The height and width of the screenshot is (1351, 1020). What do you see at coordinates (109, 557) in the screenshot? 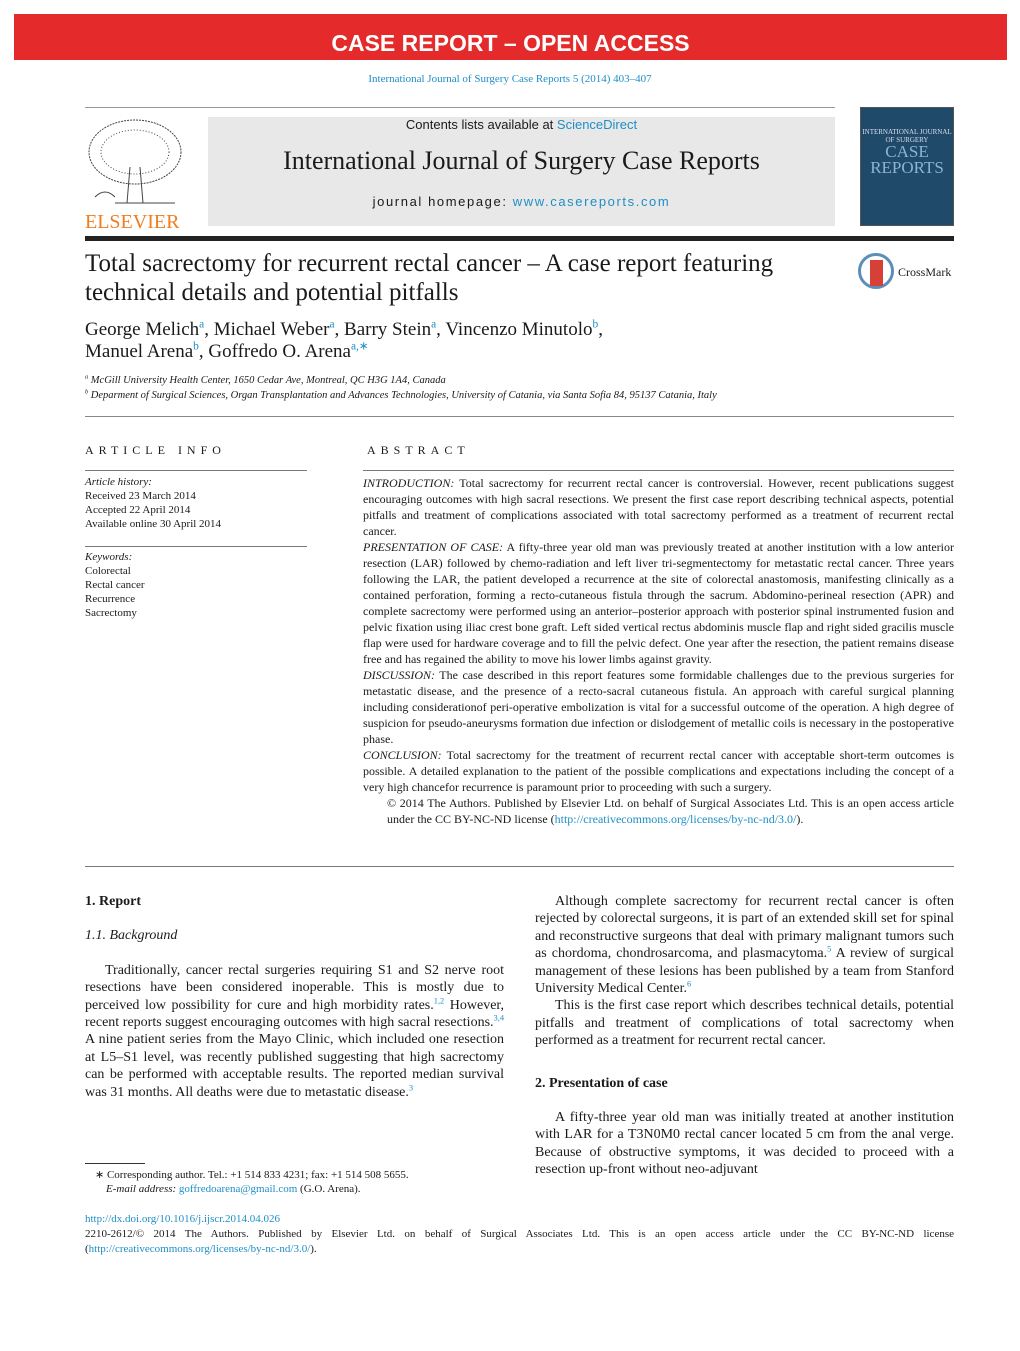
I see `keywords-label: Keywords:` at bounding box center [109, 557].